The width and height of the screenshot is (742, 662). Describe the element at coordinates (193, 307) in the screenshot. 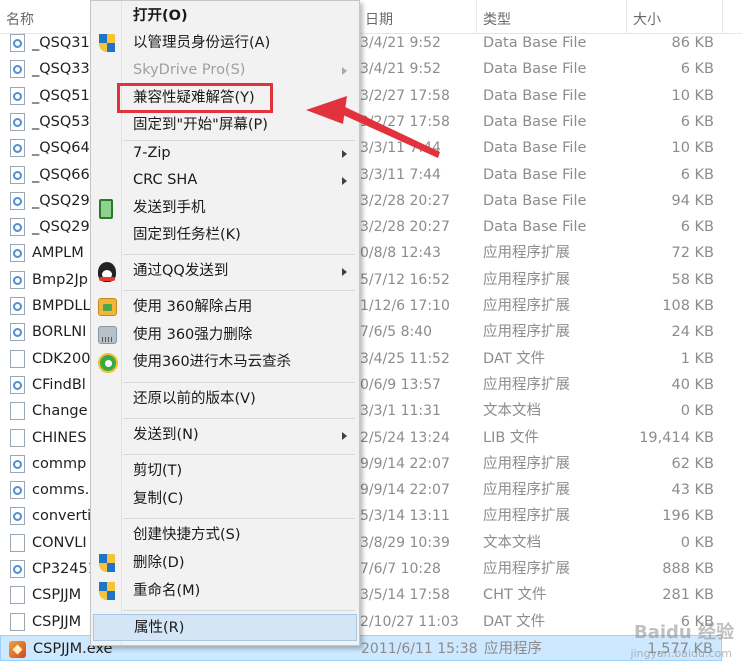

I see `menu-item-label: 使用 360解除占用` at that location.